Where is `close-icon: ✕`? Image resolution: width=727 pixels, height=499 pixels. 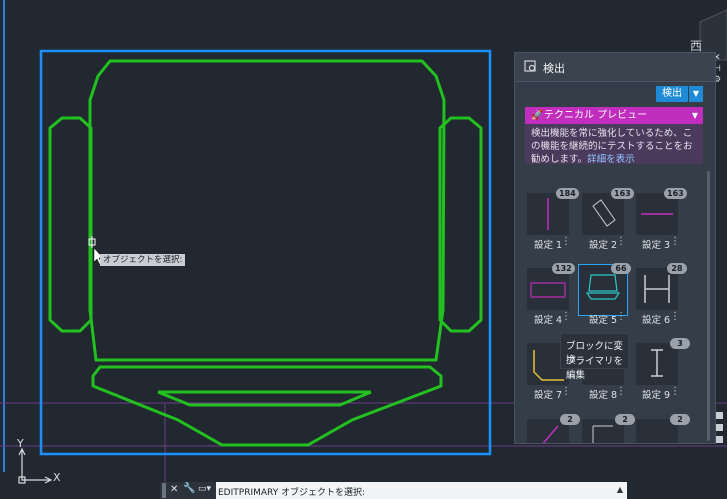
close-icon: ✕ is located at coordinates (174, 489).